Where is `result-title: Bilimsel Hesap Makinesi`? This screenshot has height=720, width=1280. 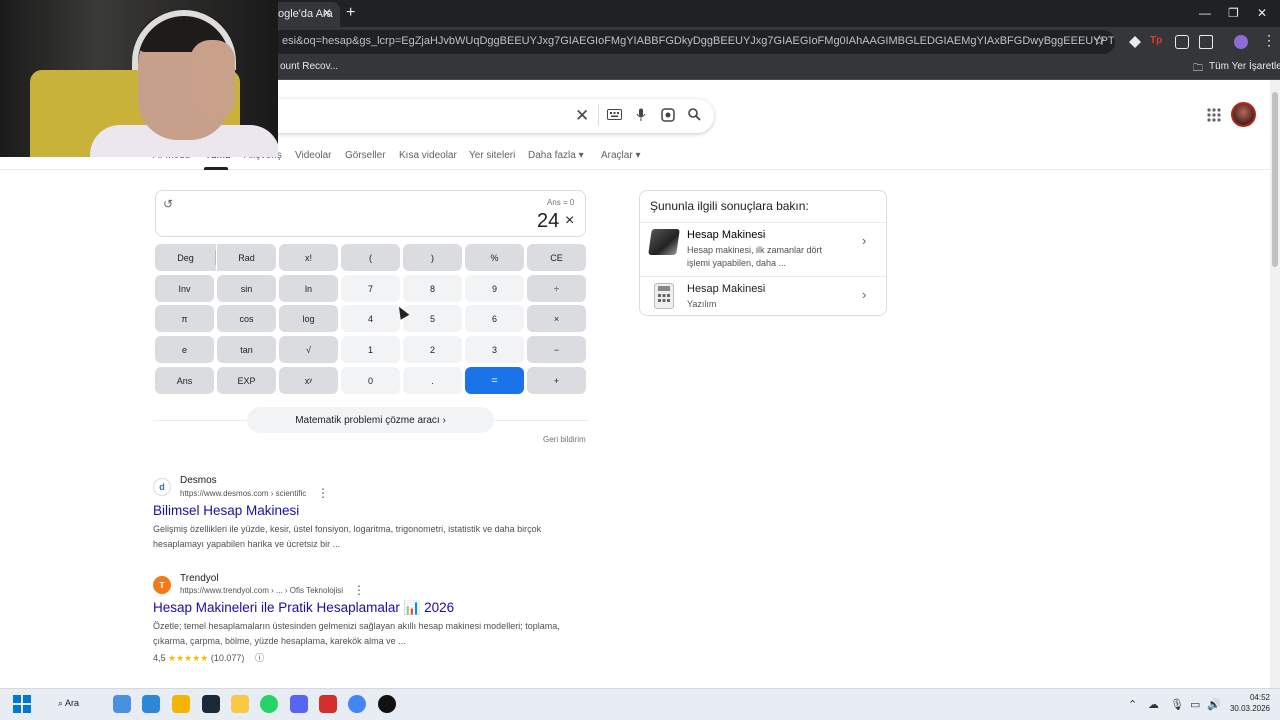 result-title: Bilimsel Hesap Makinesi is located at coordinates (226, 510).